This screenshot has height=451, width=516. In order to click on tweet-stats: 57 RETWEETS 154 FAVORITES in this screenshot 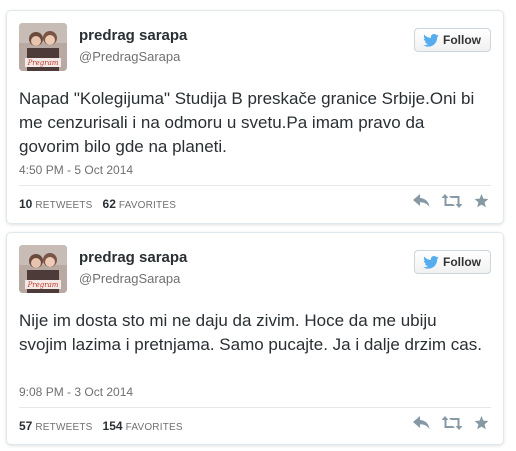, I will do `click(101, 426)`.